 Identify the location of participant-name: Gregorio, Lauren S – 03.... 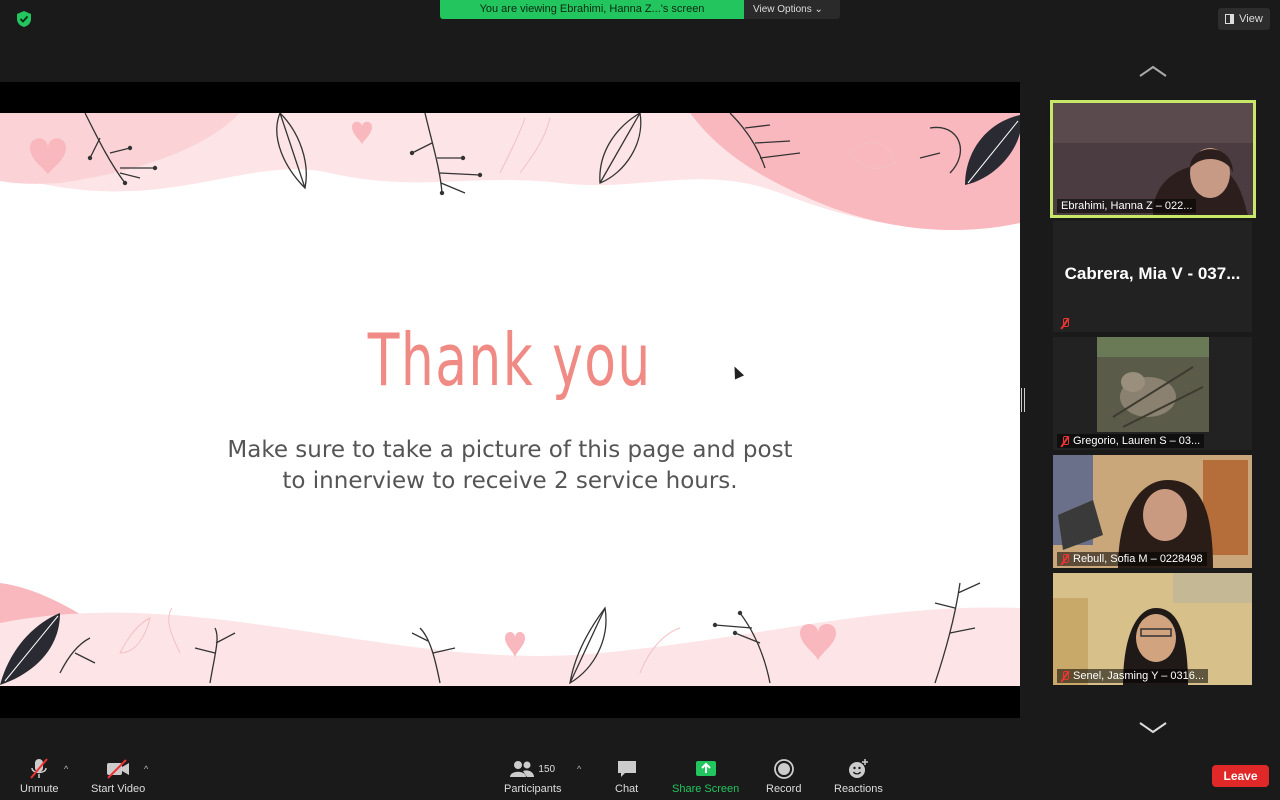
(1131, 441).